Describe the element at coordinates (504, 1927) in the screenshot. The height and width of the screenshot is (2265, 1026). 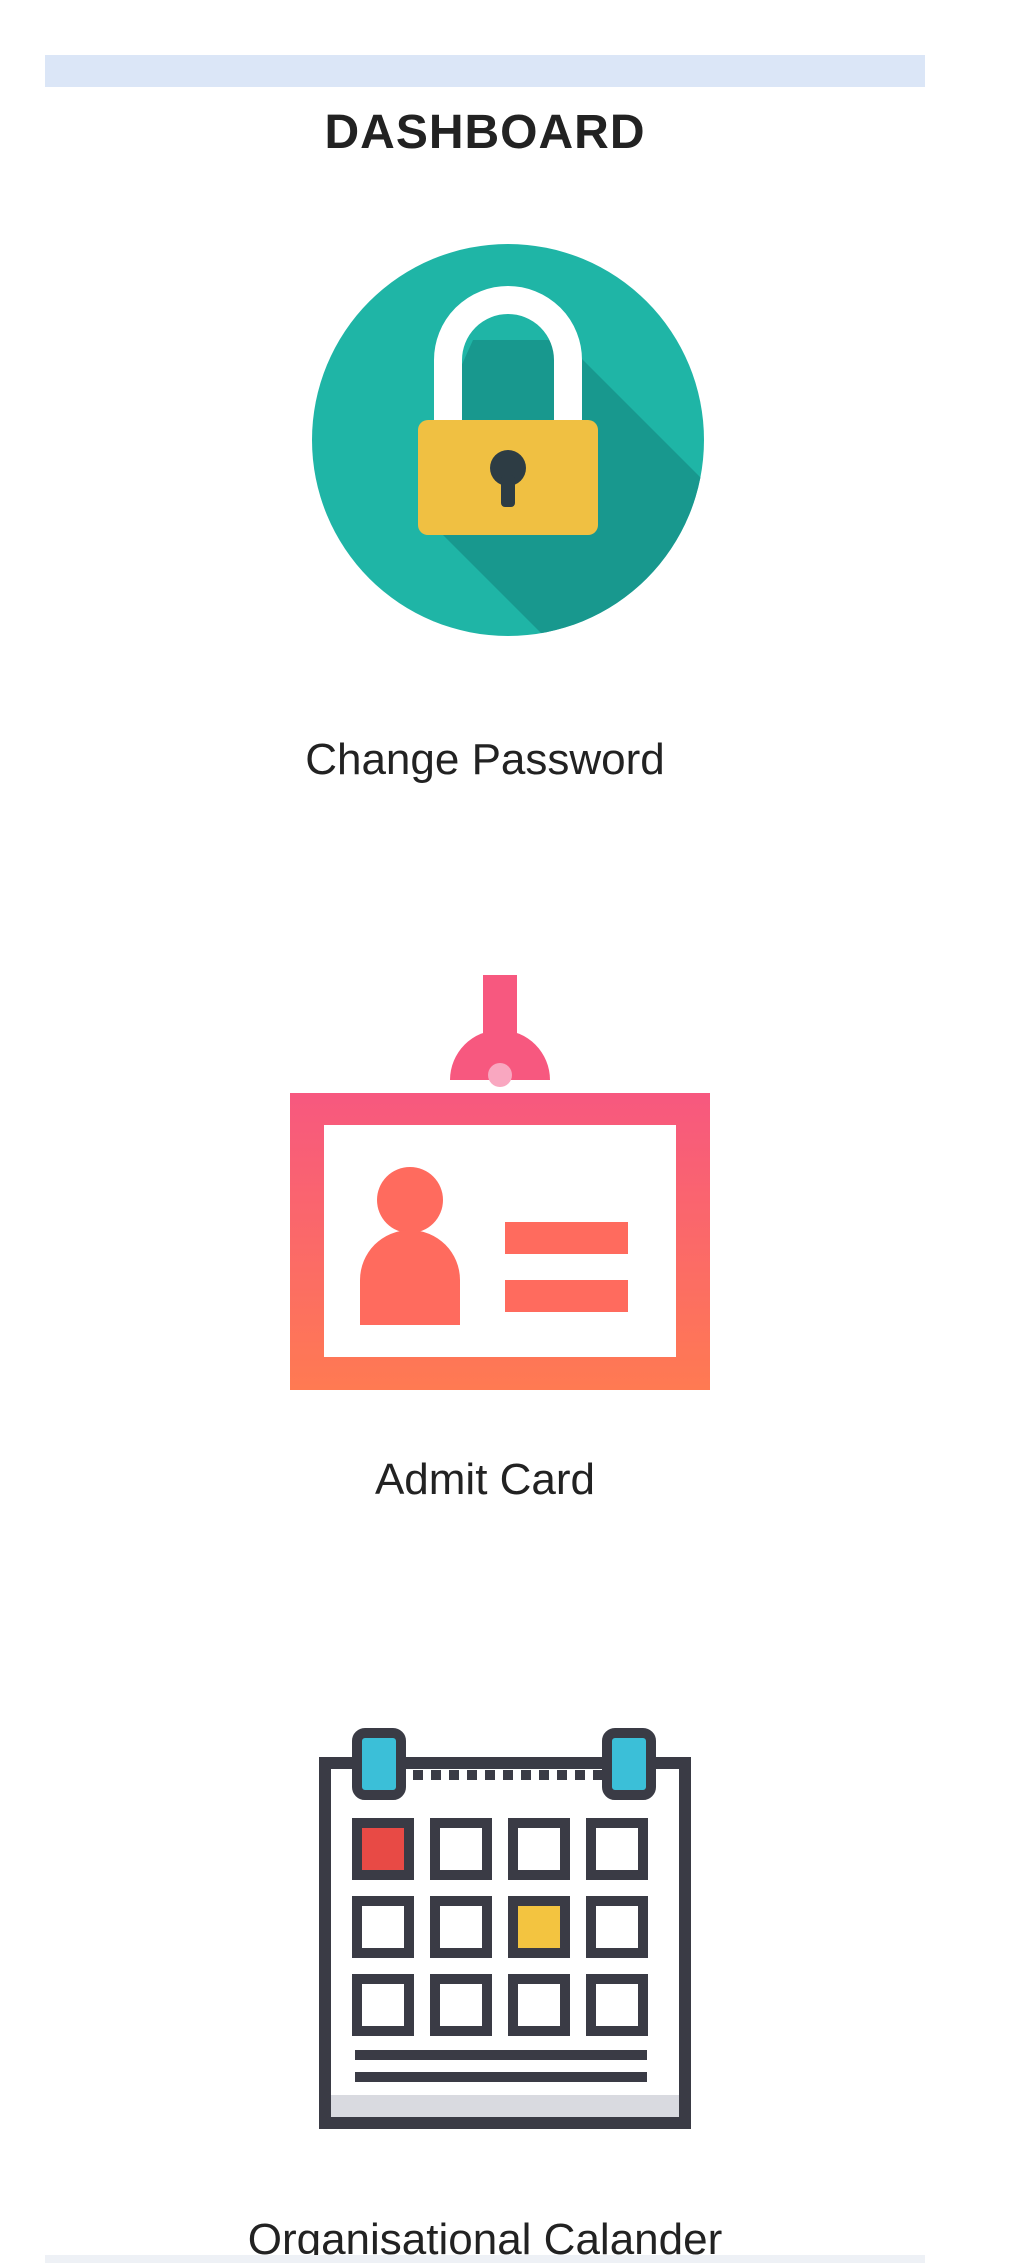
I see `calendar-icon` at that location.